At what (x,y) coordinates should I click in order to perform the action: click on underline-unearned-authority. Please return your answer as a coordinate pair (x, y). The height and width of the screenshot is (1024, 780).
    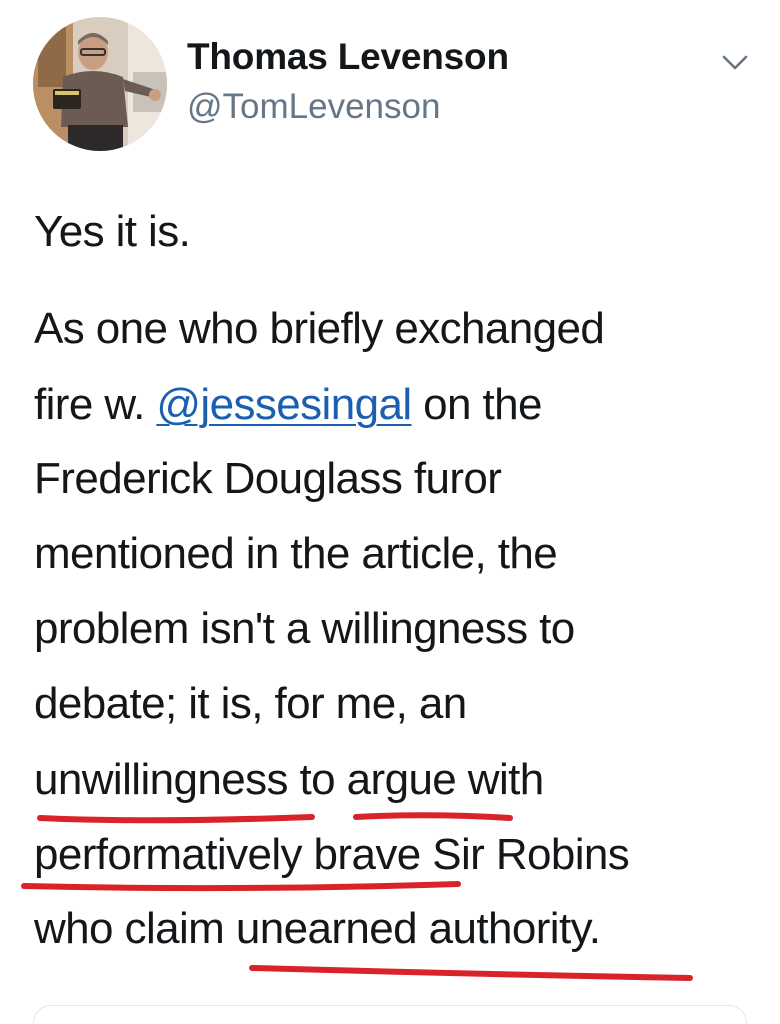
    Looking at the image, I should click on (471, 973).